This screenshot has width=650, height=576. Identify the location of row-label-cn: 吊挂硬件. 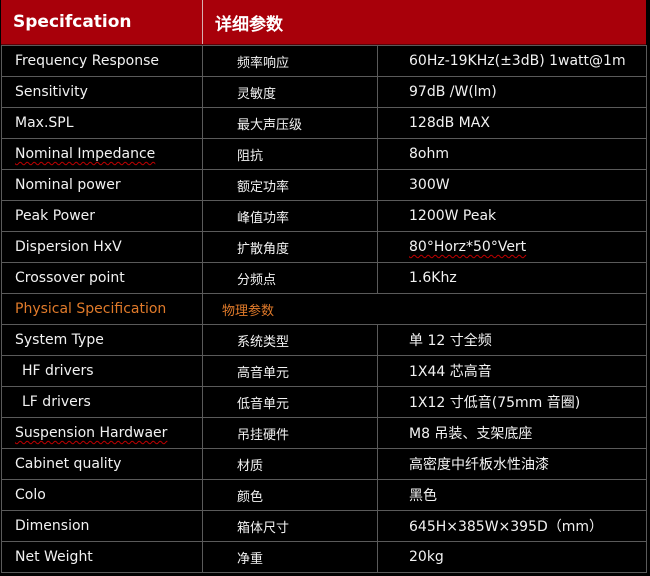
(290, 433).